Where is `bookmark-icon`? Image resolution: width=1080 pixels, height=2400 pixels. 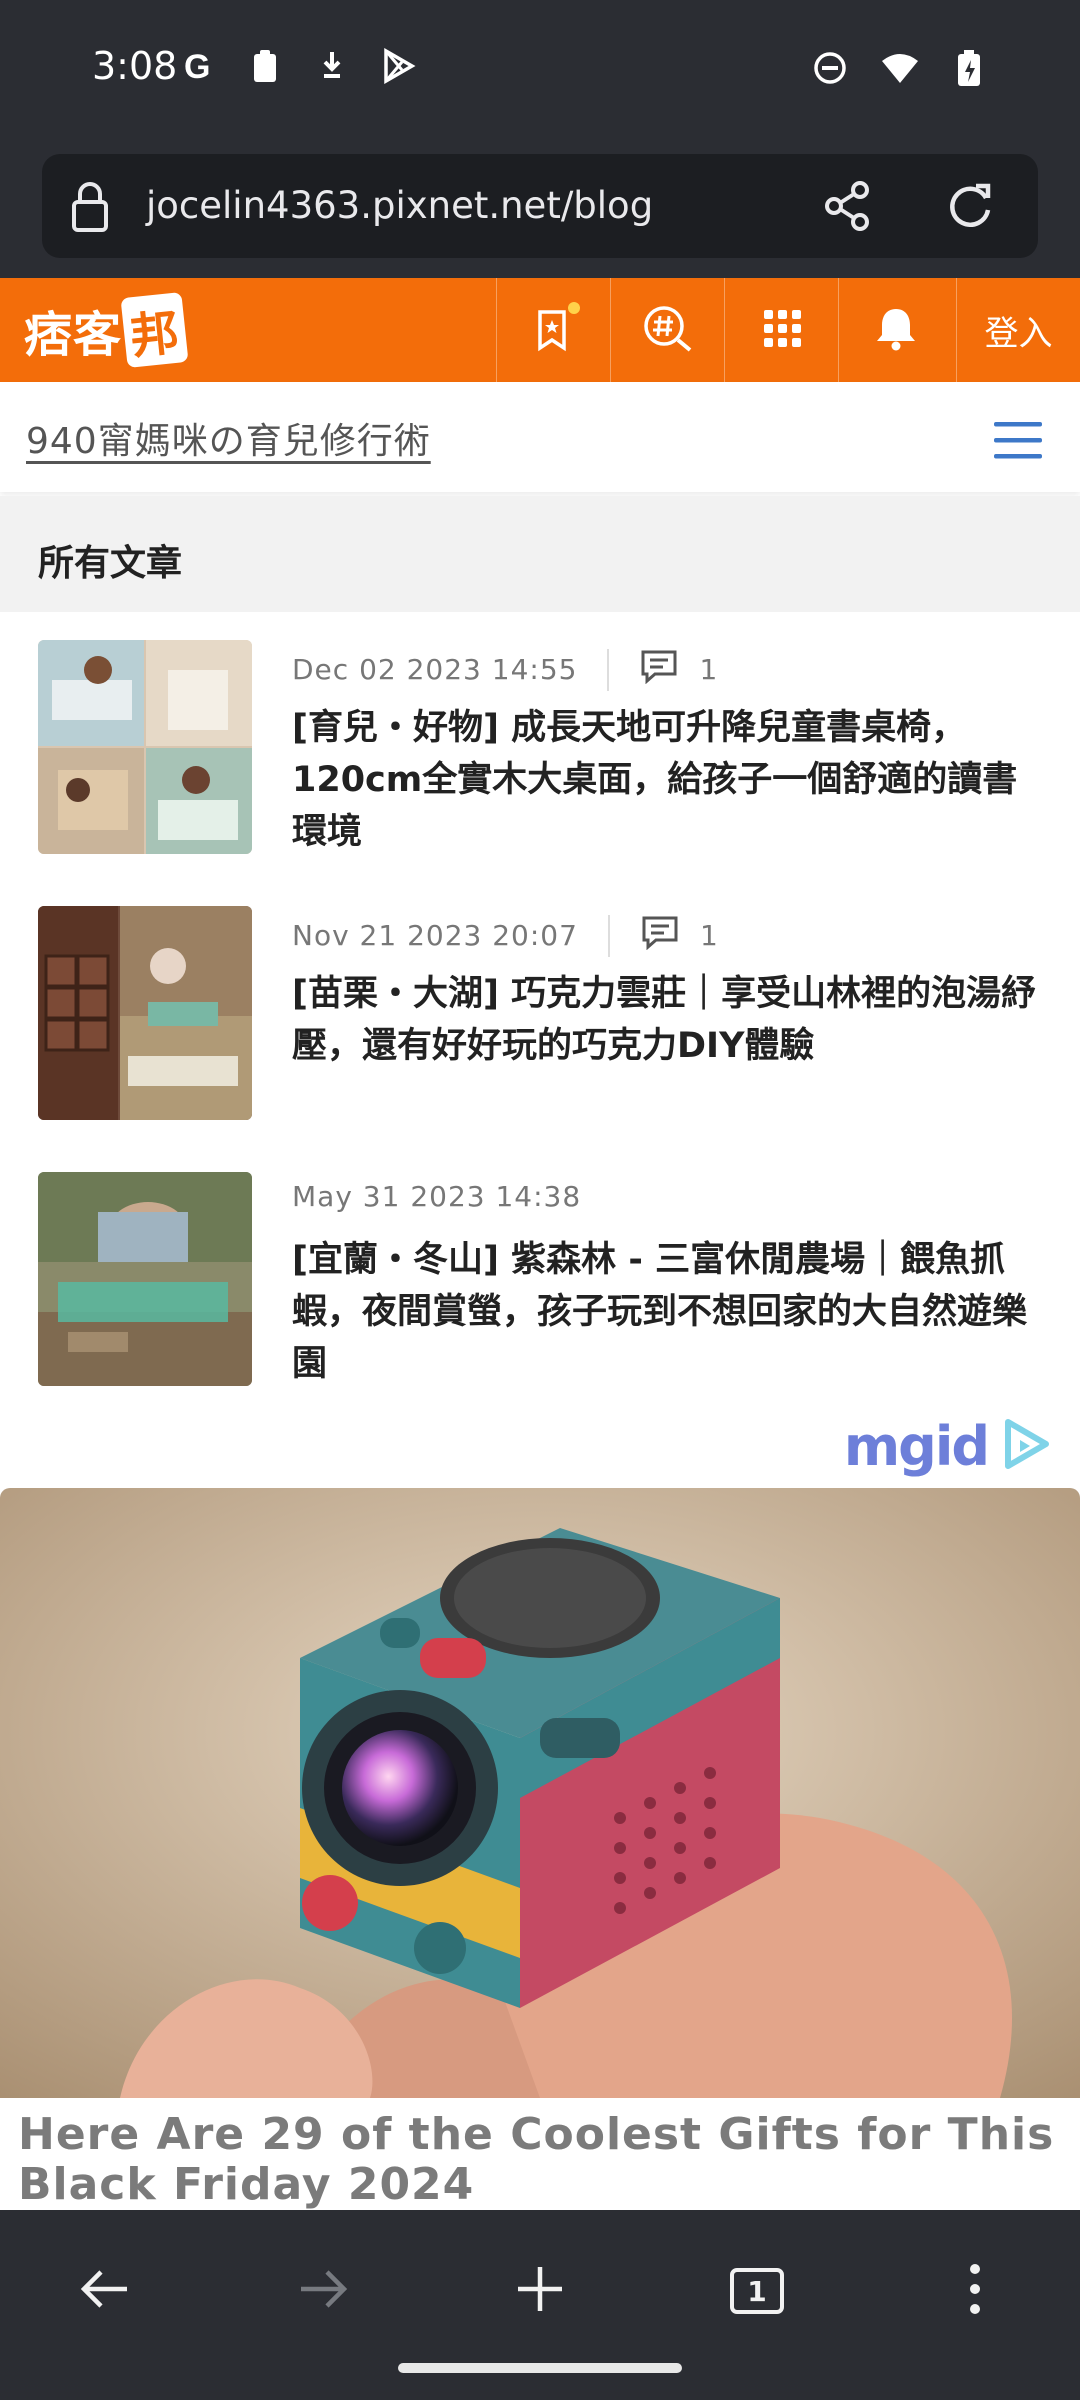
bookmark-icon is located at coordinates (557, 327).